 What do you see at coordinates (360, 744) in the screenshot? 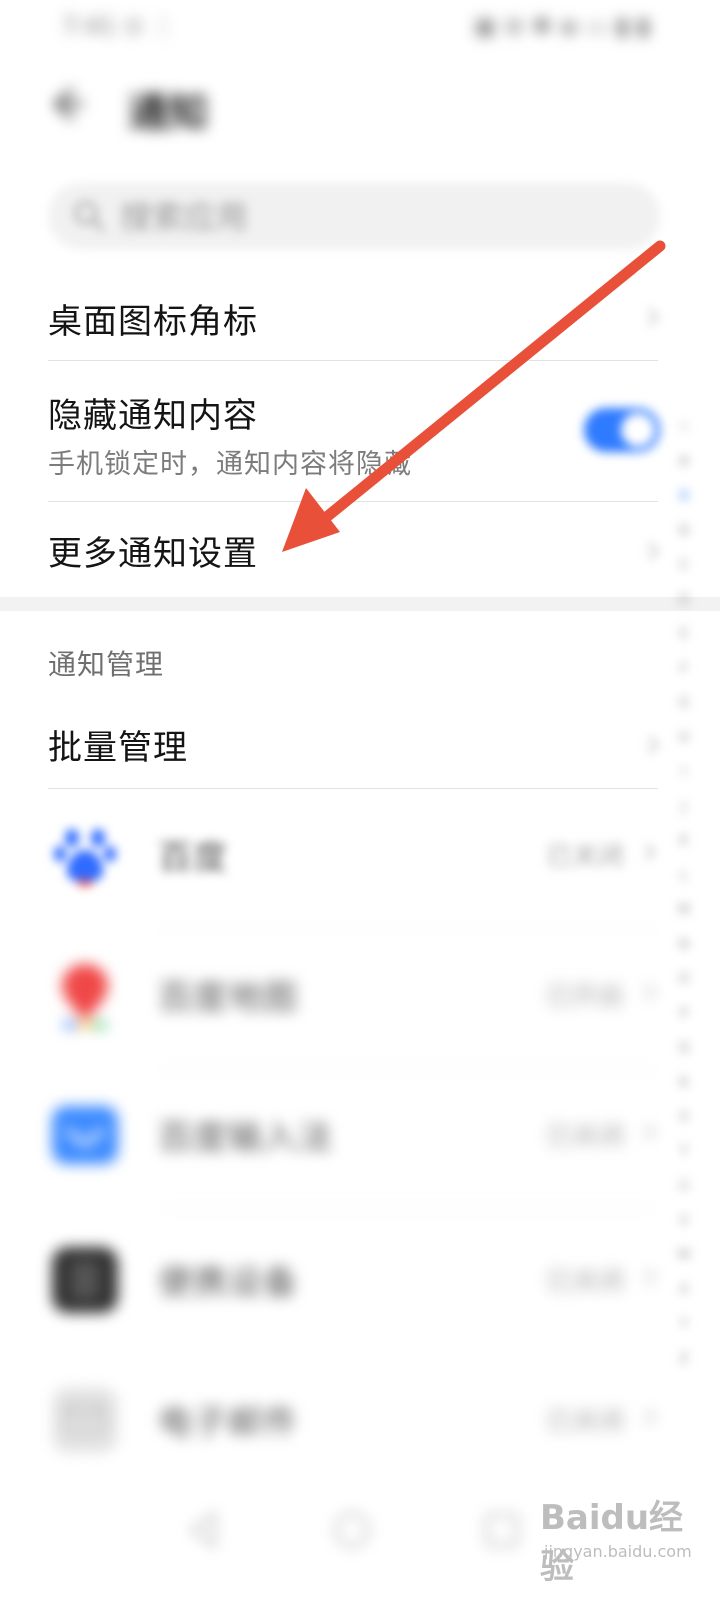
I see `batch-manage-row: 批量管理` at bounding box center [360, 744].